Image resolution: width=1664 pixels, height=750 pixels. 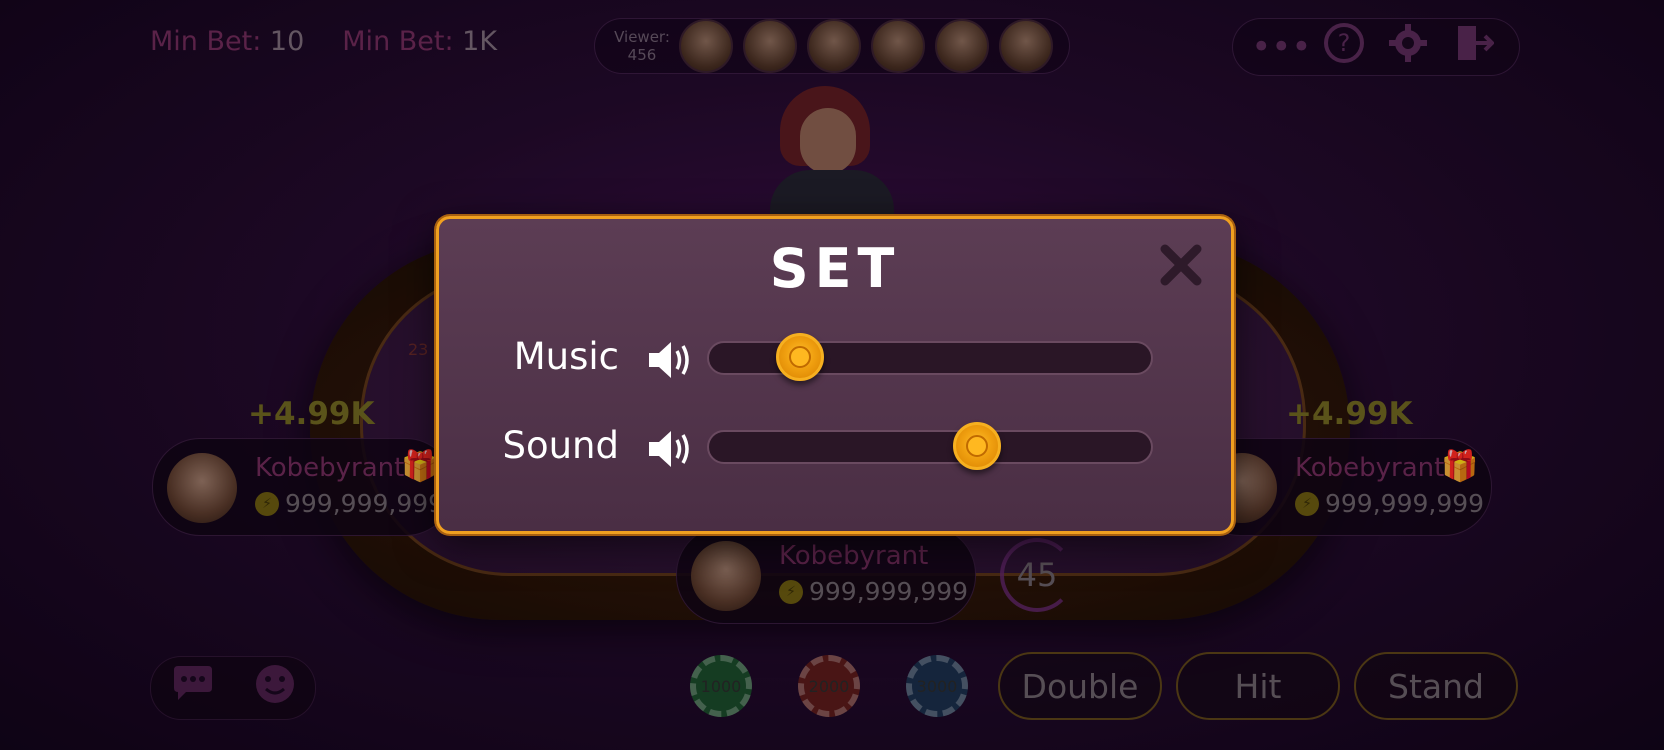 I want to click on sound-slider, so click(x=930, y=446).